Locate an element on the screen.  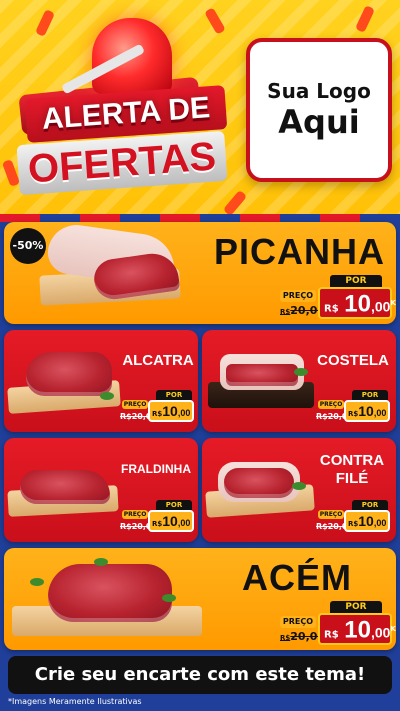
meat-image-acem is located at coordinates (110, 593).